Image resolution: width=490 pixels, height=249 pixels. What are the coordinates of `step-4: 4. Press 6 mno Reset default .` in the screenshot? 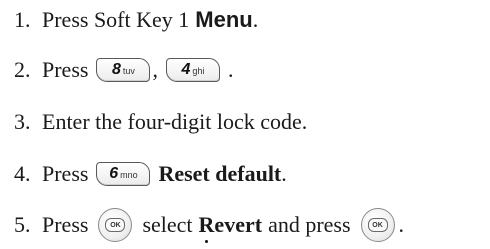 It's located at (150, 174).